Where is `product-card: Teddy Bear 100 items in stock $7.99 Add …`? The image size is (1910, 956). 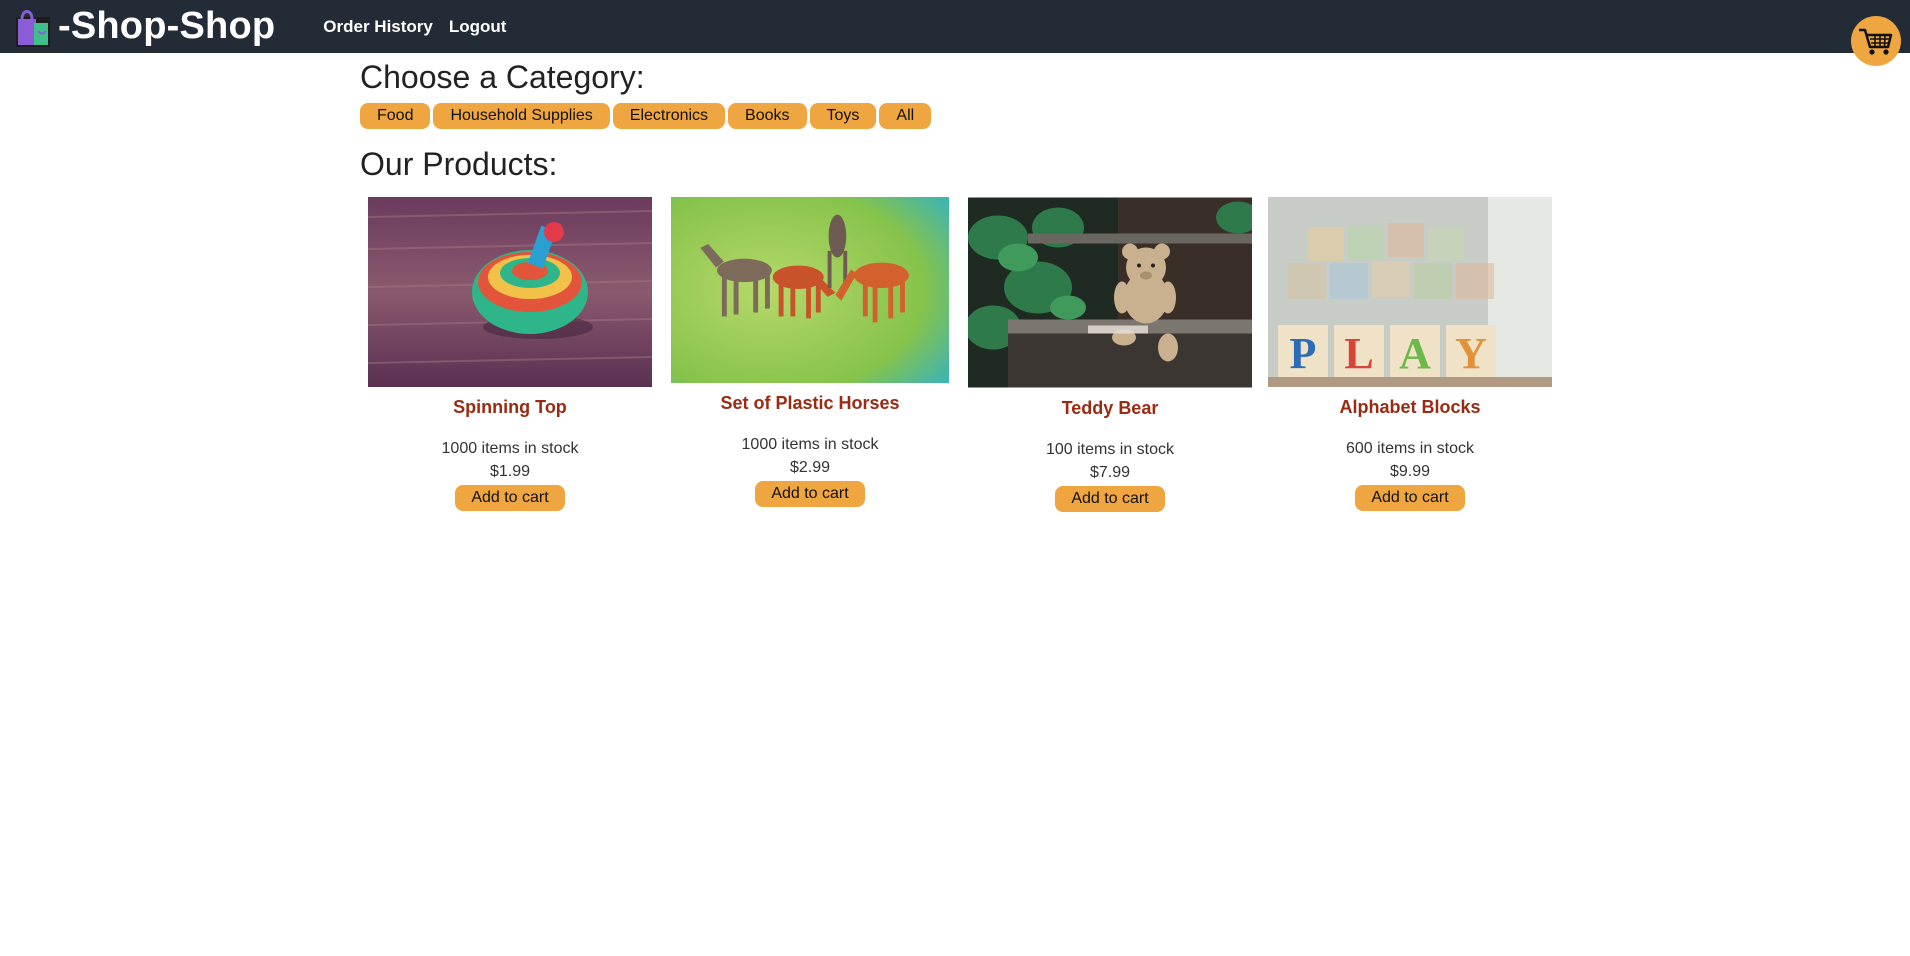
product-card: Teddy Bear 100 items in stock $7.99 Add … is located at coordinates (1110, 354).